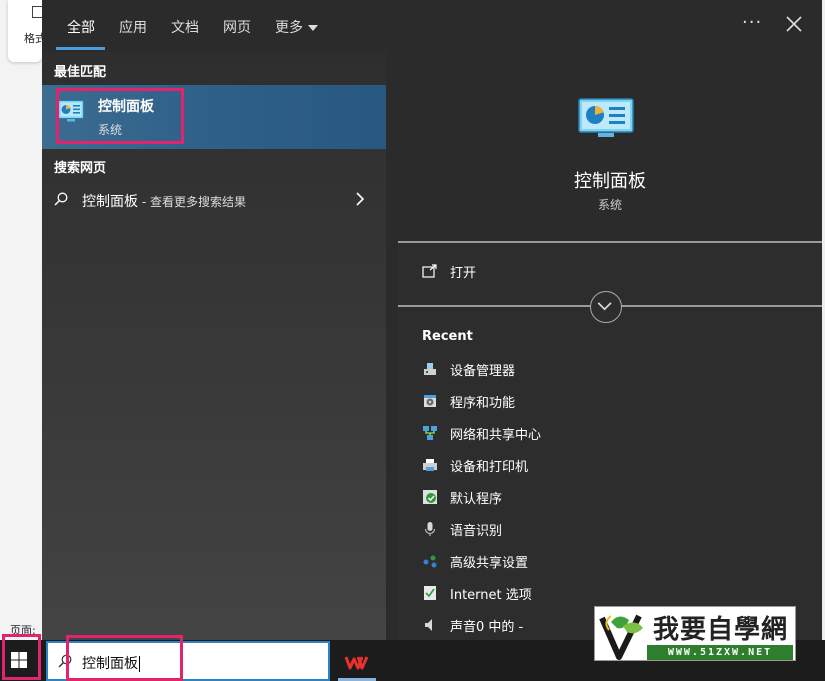 This screenshot has width=825, height=681. Describe the element at coordinates (27, 31) in the screenshot. I see `background-ribbon-button: 格式` at that location.